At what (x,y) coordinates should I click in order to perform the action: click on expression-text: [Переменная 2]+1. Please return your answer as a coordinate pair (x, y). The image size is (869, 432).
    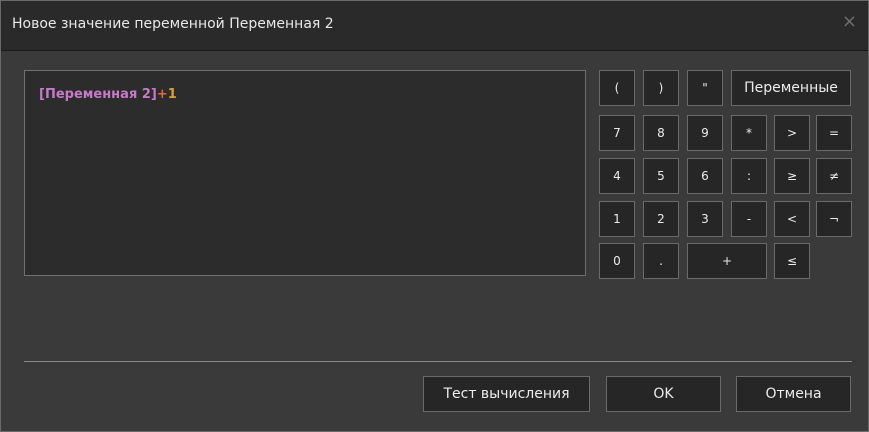
    Looking at the image, I should click on (108, 94).